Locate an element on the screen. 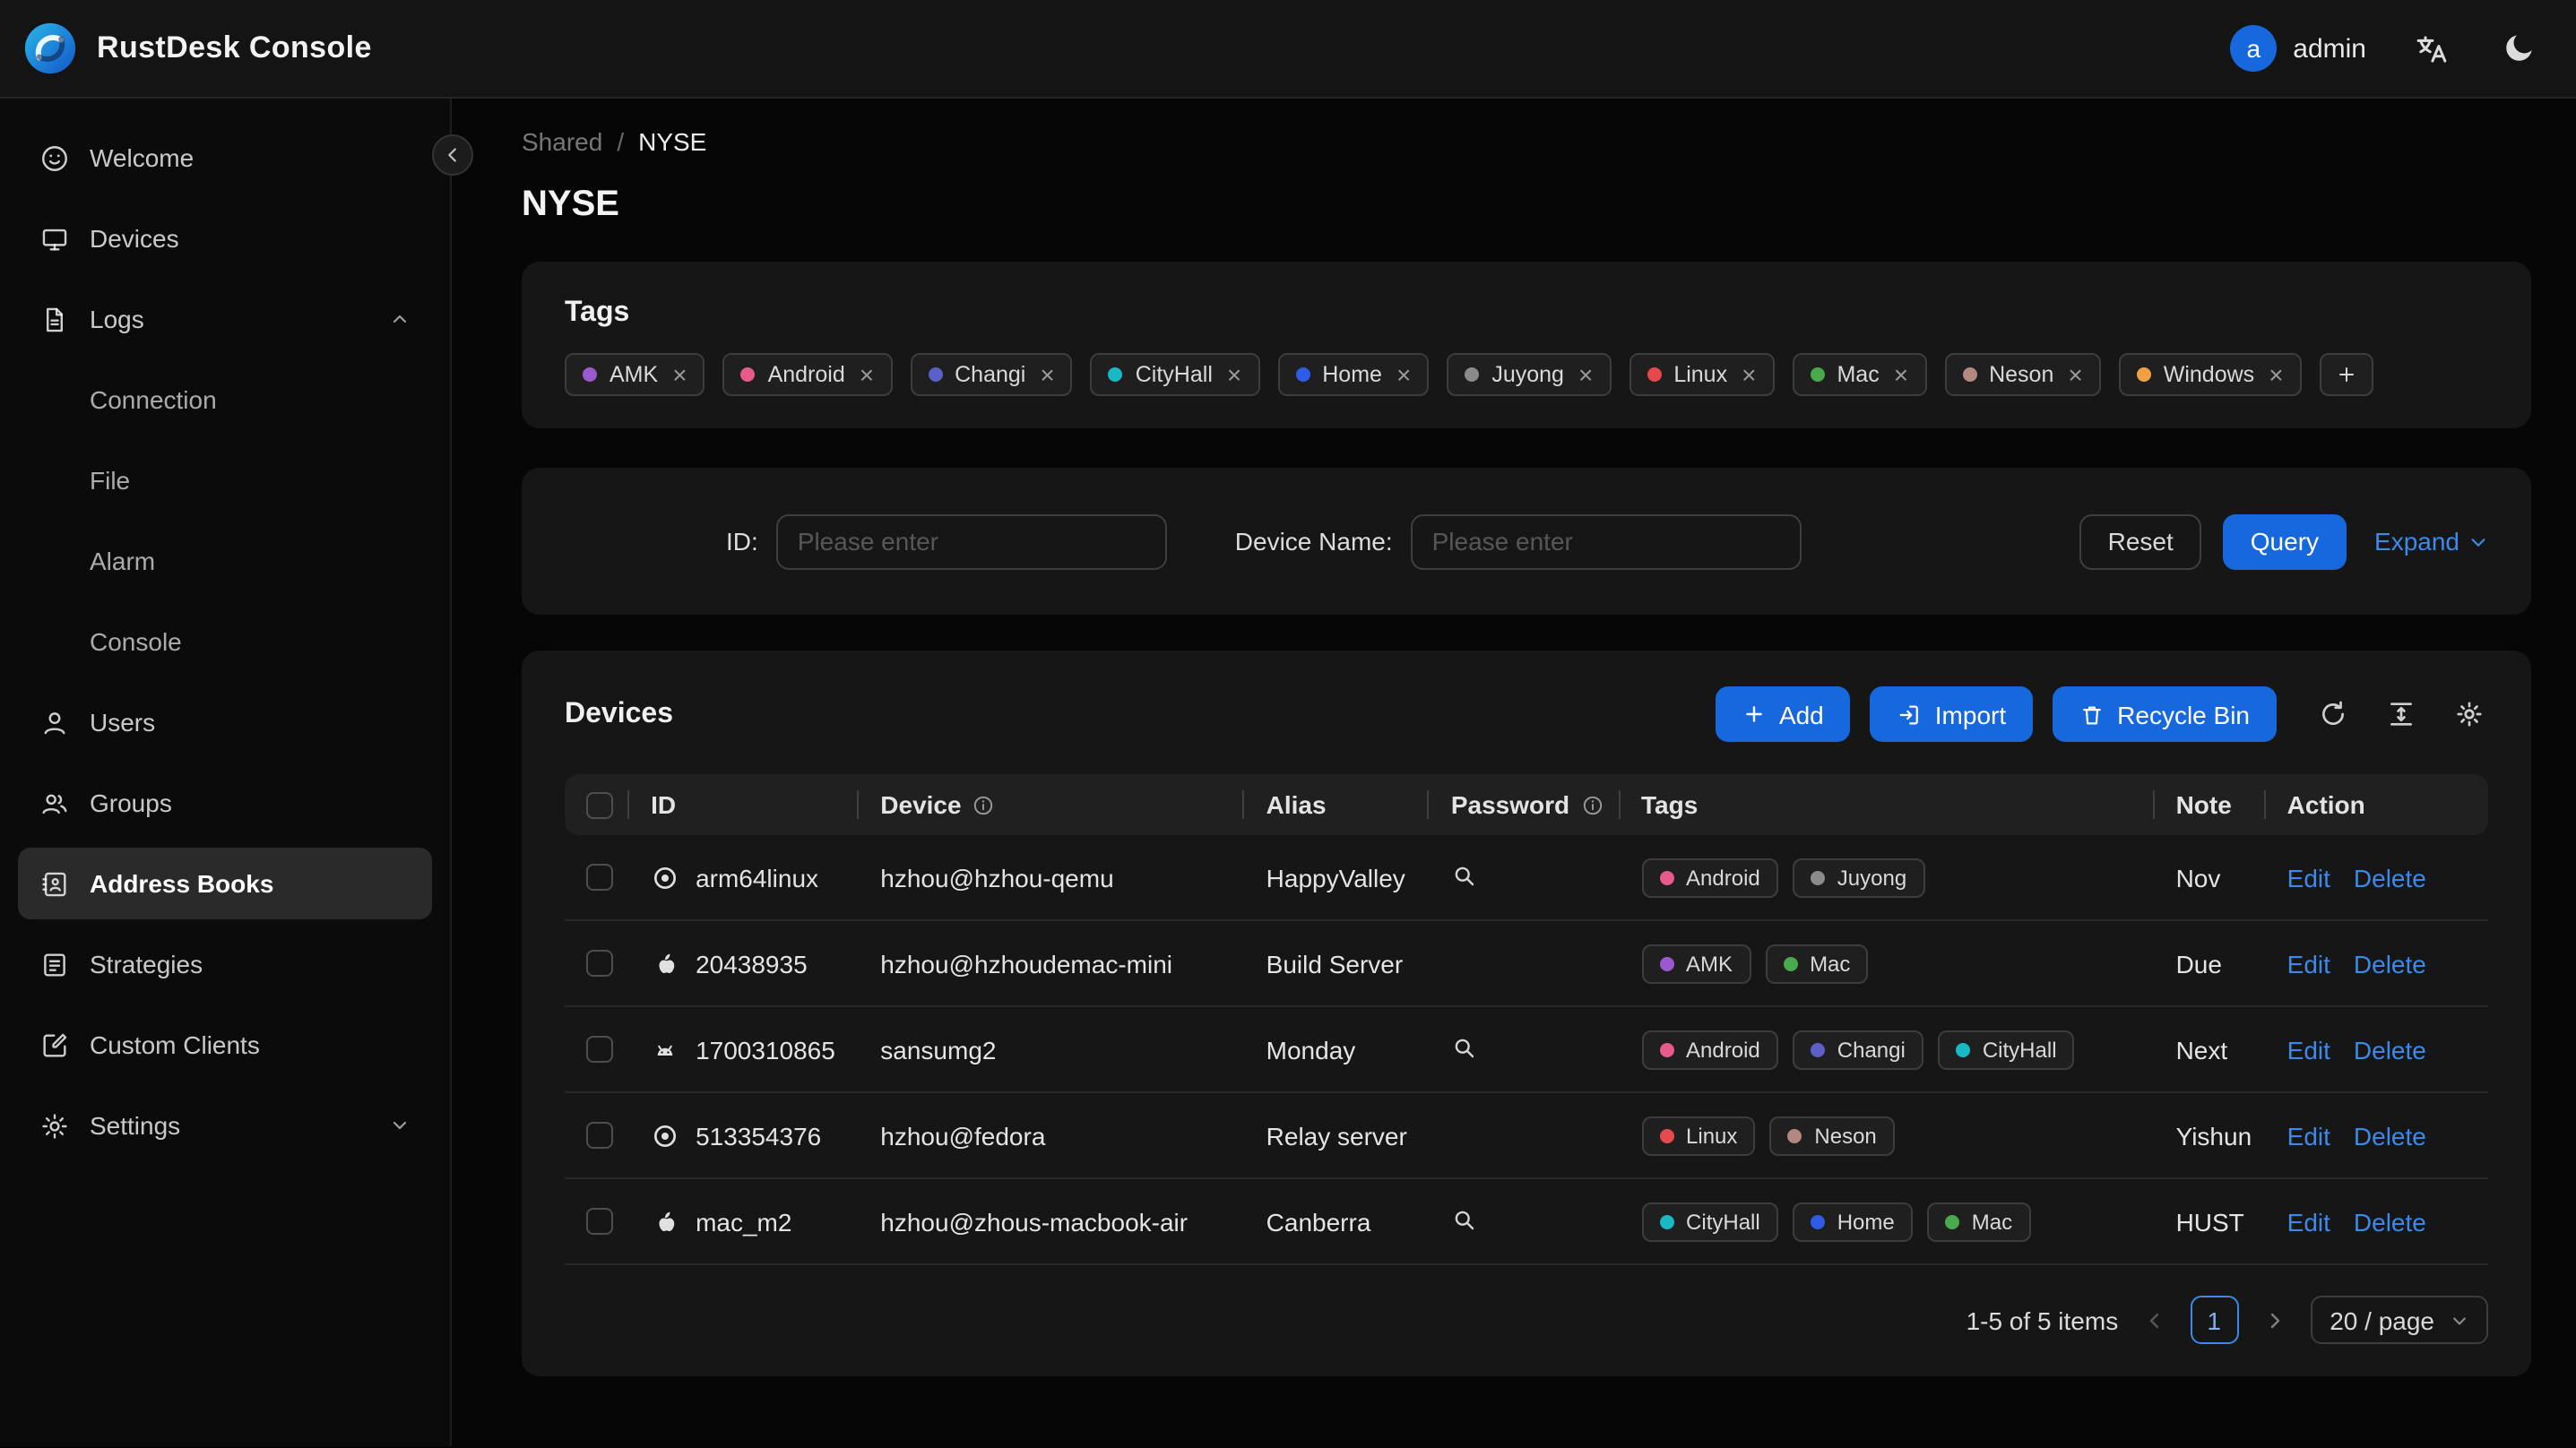 Image resolution: width=2576 pixels, height=1448 pixels. previous-page-button is located at coordinates (2154, 1320).